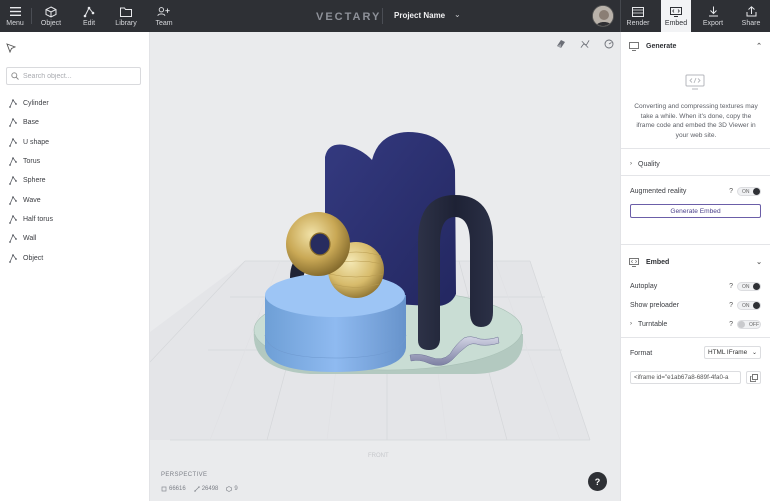 The width and height of the screenshot is (770, 501). Describe the element at coordinates (696, 164) in the screenshot. I see `quality-row: › Quality` at that location.